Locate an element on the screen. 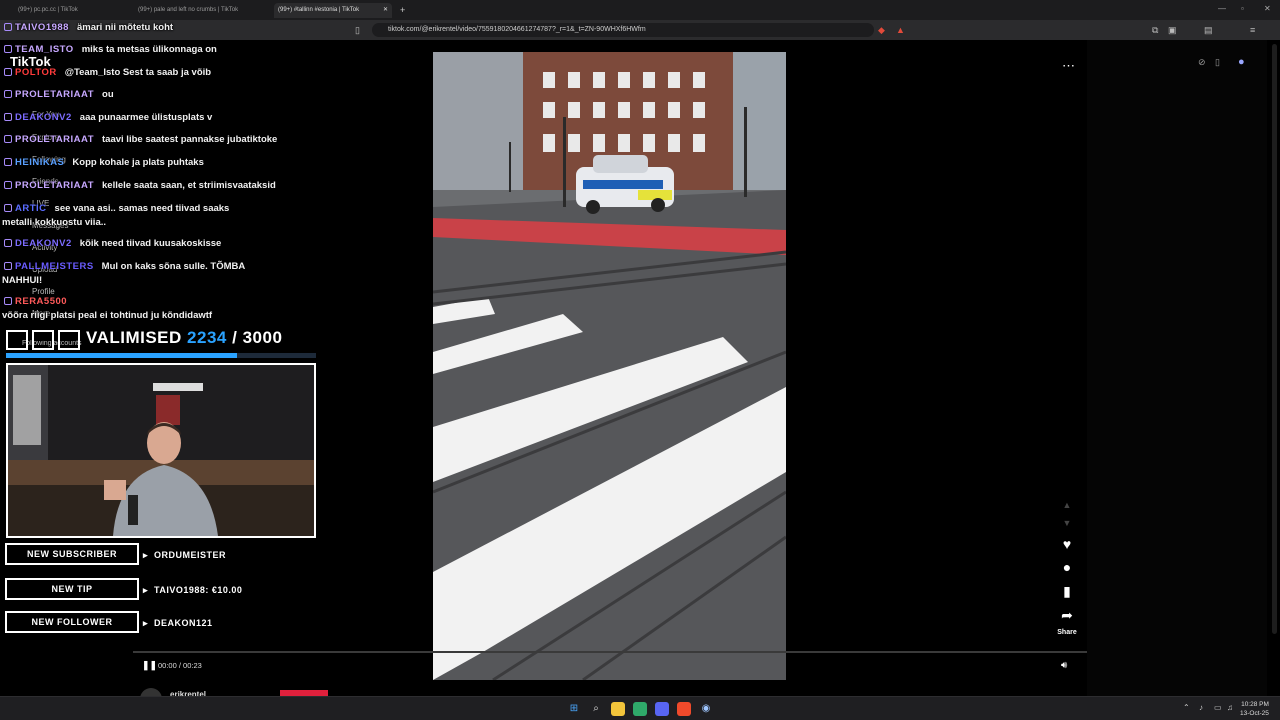 Image resolution: width=1280 pixels, height=720 pixels. new-tab-button: + is located at coordinates (402, 10).